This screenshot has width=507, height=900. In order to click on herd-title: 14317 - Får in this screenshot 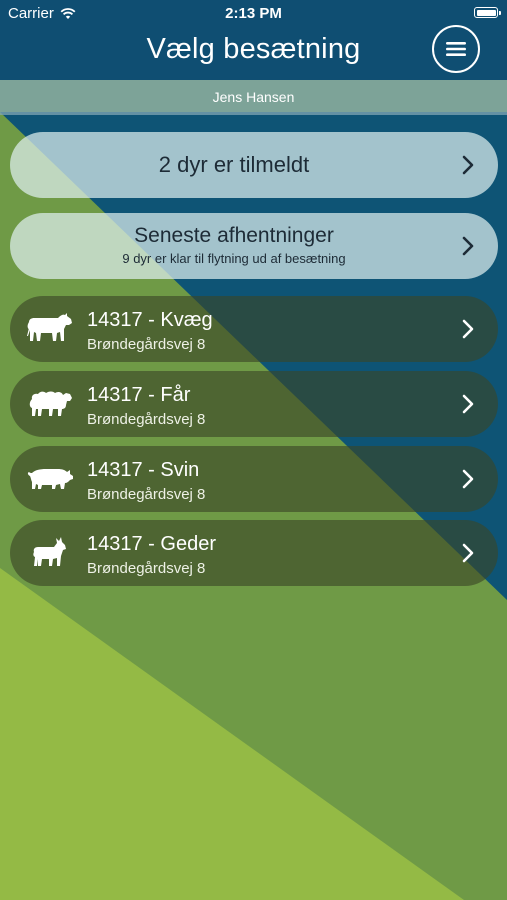, I will do `click(139, 395)`.